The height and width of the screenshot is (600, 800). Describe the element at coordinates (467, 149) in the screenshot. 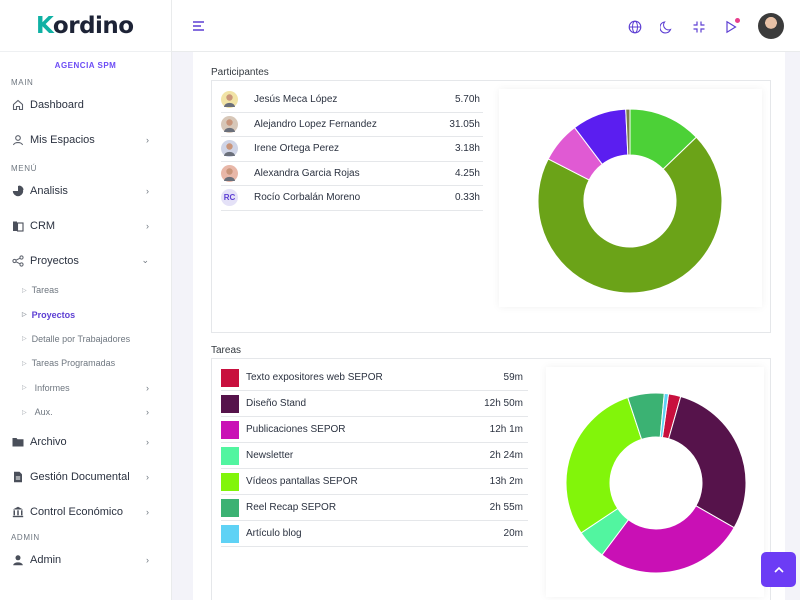

I see `participant-hours: 3.18h` at that location.